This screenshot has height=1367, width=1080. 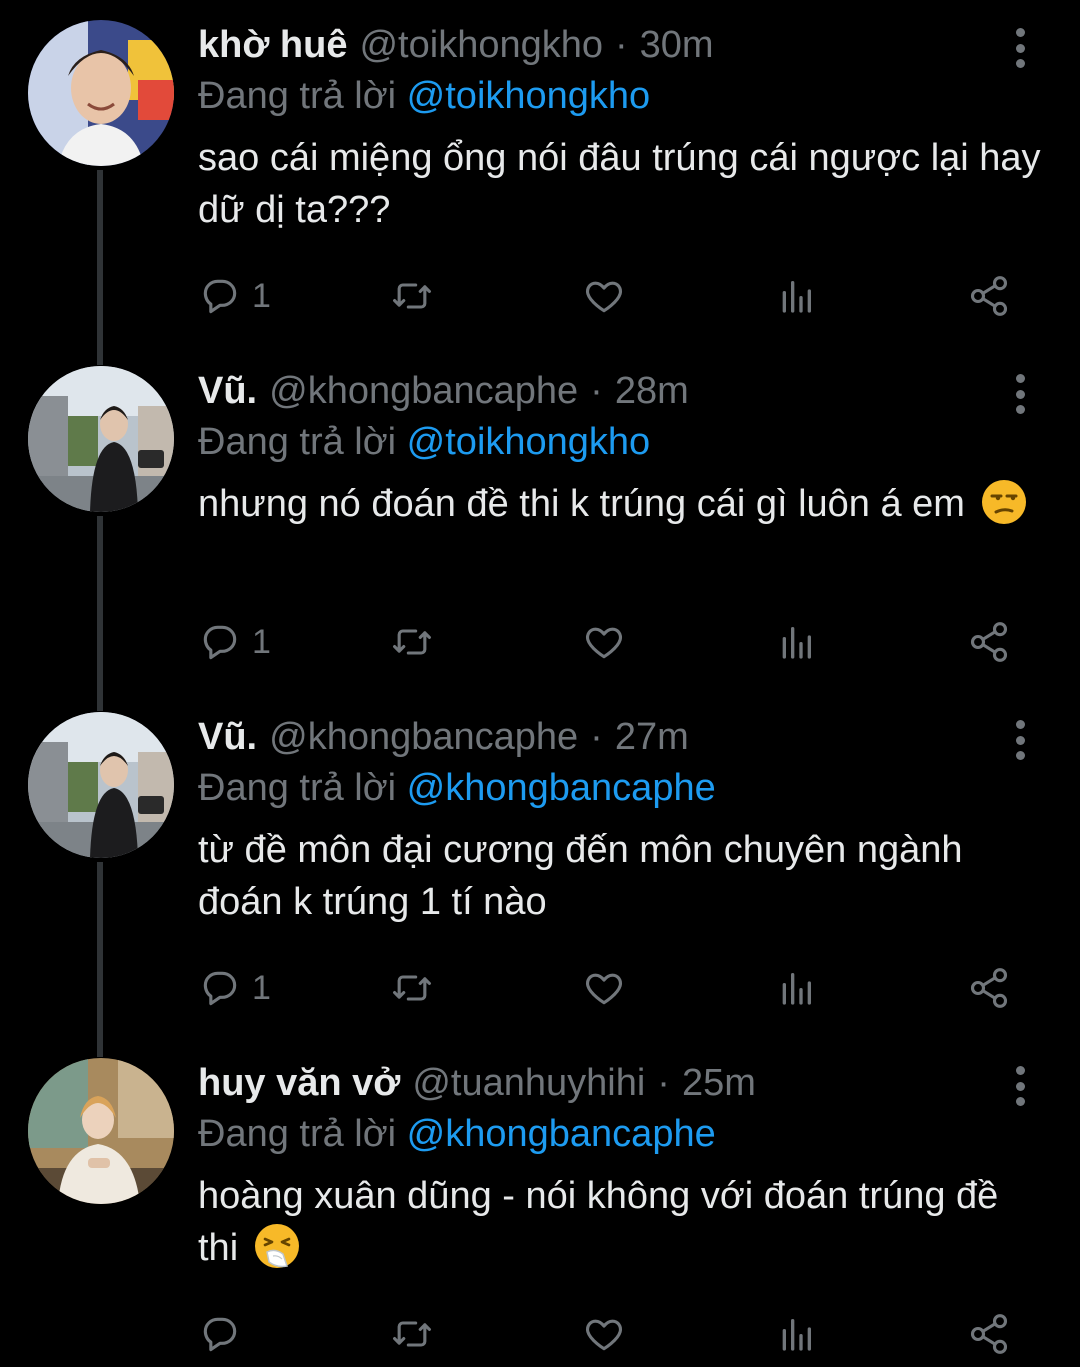 I want to click on timestamp: 30m, so click(x=677, y=45).